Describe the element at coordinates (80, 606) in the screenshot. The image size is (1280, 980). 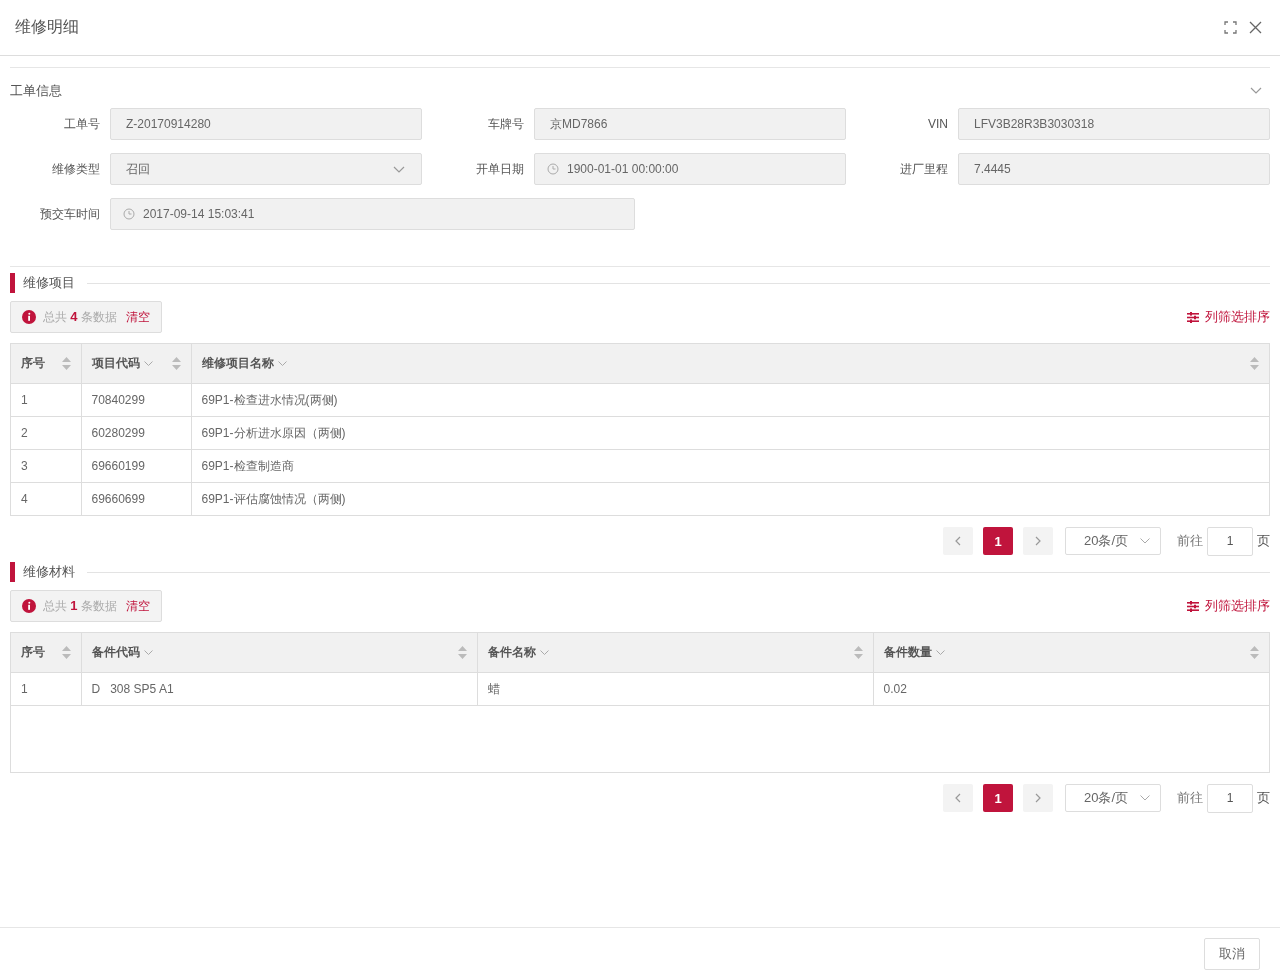
I see `summary-text: 总共 1 条数据` at that location.